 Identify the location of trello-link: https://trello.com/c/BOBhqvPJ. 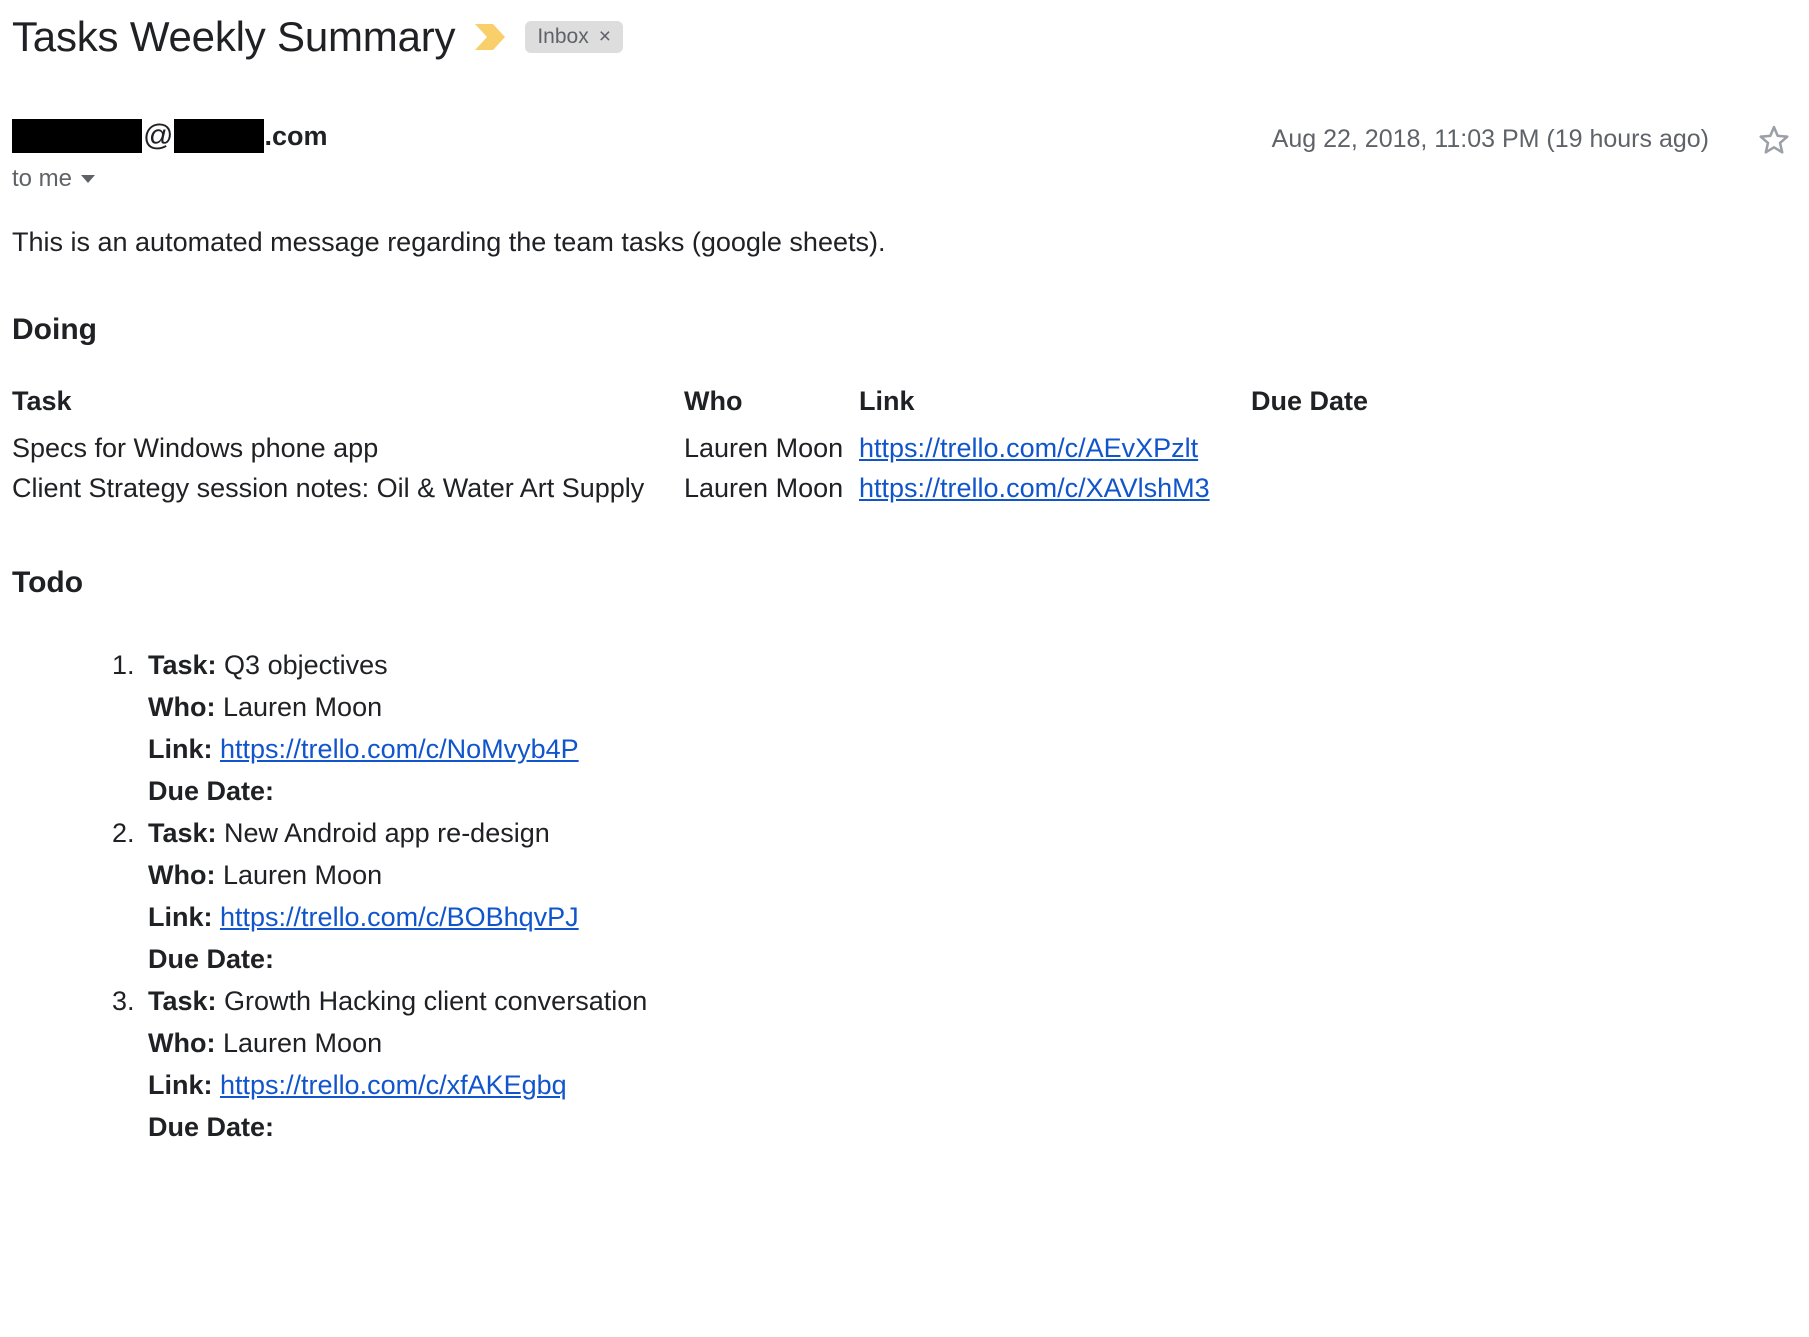
(399, 917).